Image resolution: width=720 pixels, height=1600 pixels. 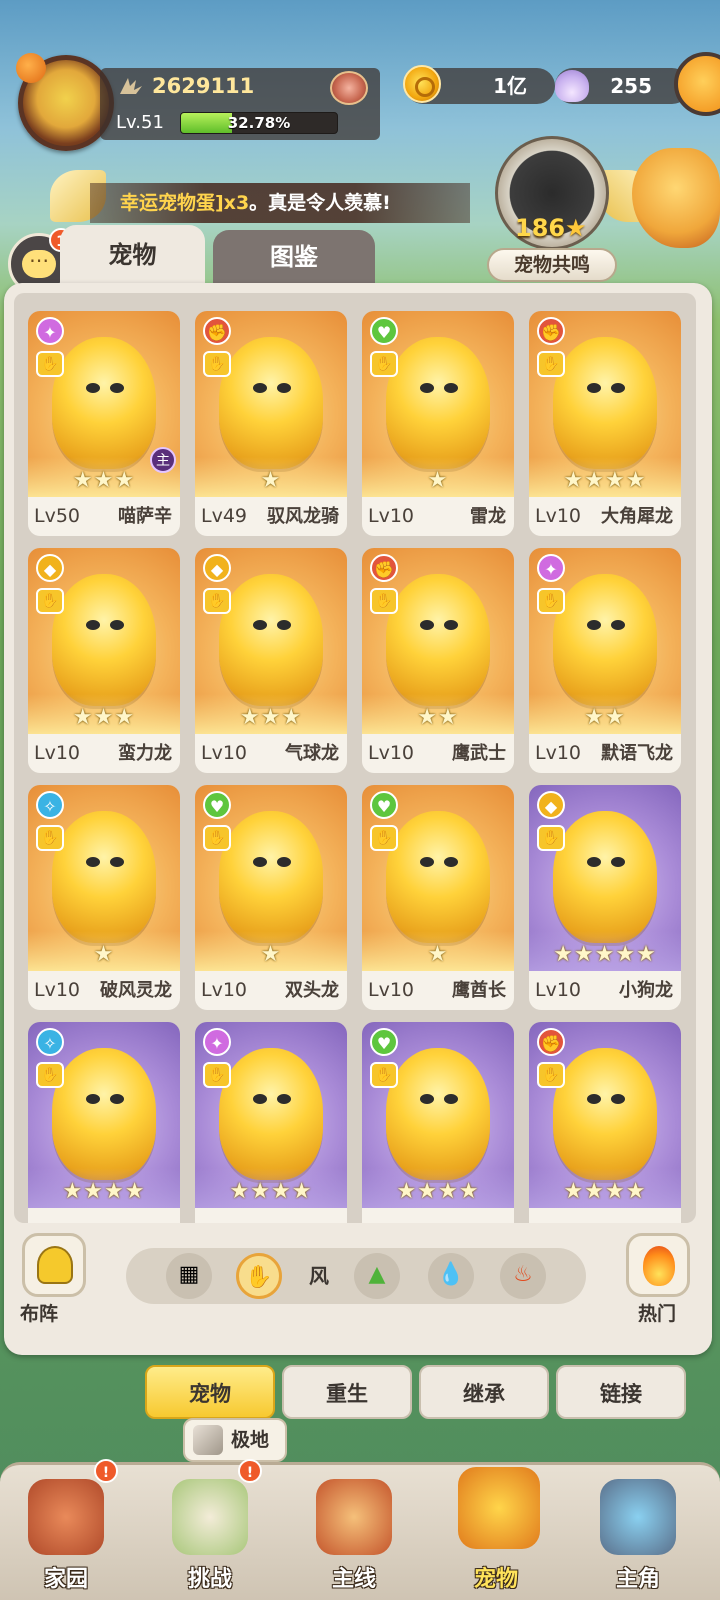 I want to click on card-footer: Lv10 气球龙, so click(x=271, y=753).